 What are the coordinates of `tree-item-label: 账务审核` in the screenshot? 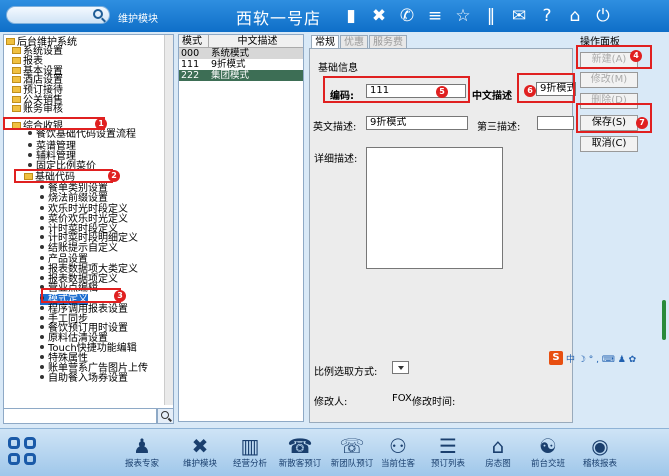 It's located at (43, 109).